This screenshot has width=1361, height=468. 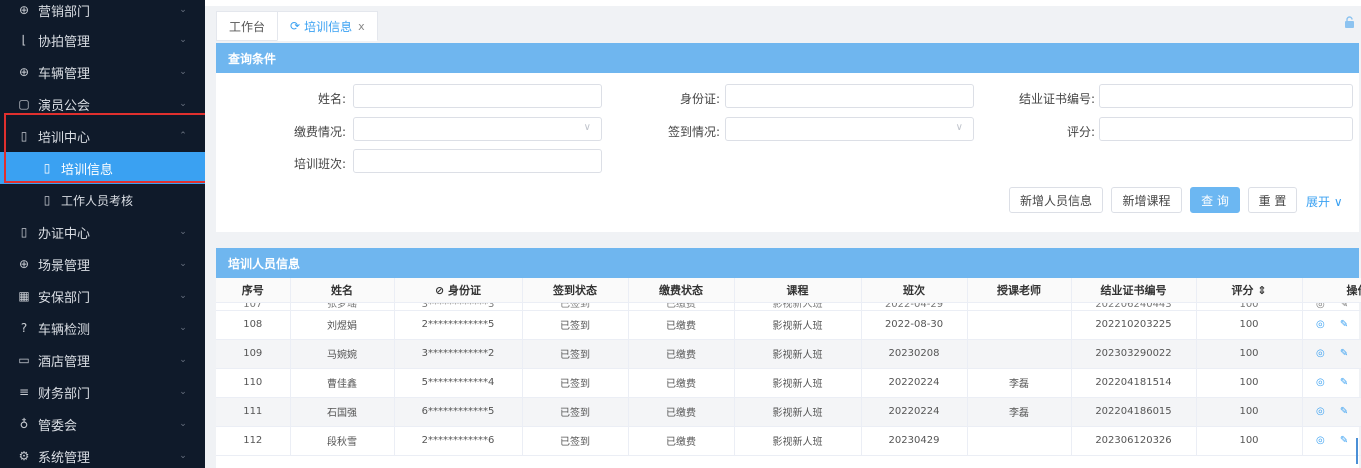 I want to click on close-icon: x, so click(x=361, y=26).